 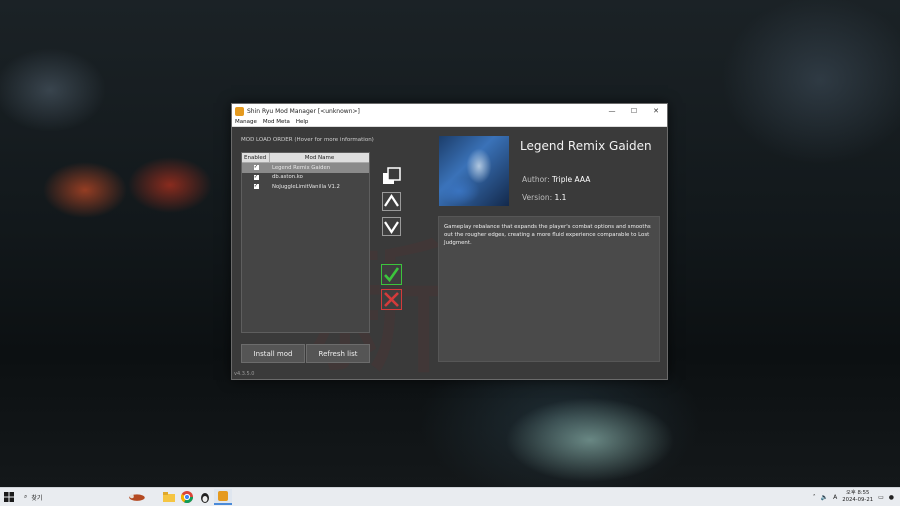 What do you see at coordinates (891, 497) in the screenshot?
I see `copilot-icon: ●` at bounding box center [891, 497].